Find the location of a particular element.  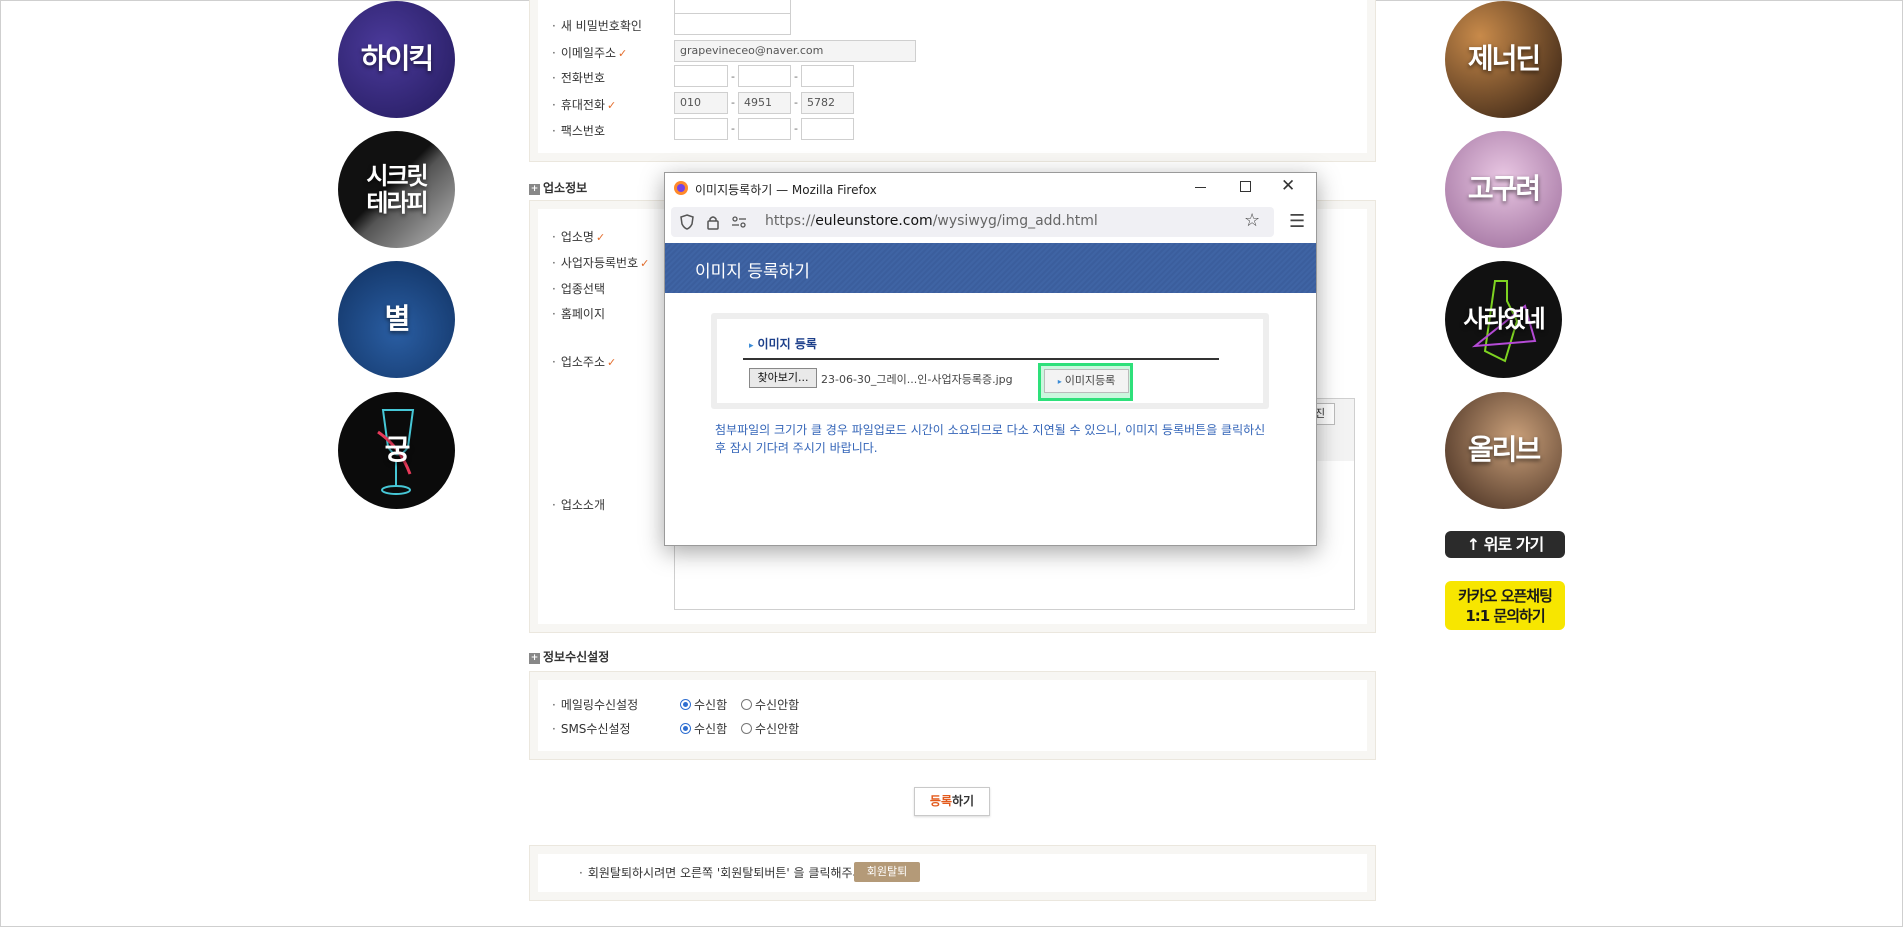

business-reg-no-label: 사업자등록번호✓ is located at coordinates (601, 262).